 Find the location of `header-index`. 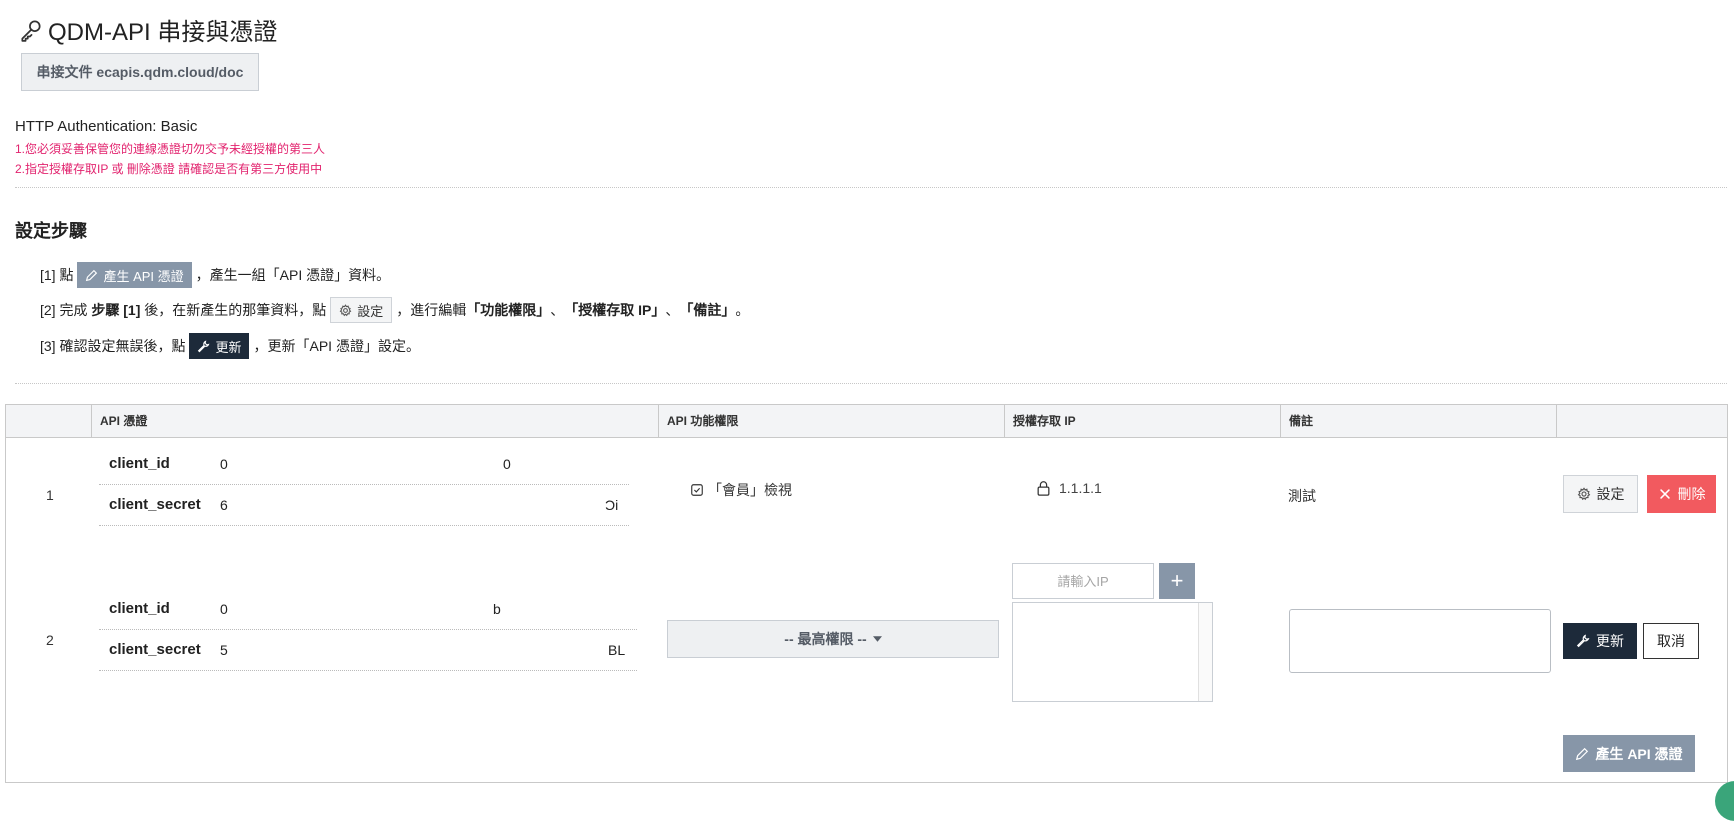

header-index is located at coordinates (49, 421).